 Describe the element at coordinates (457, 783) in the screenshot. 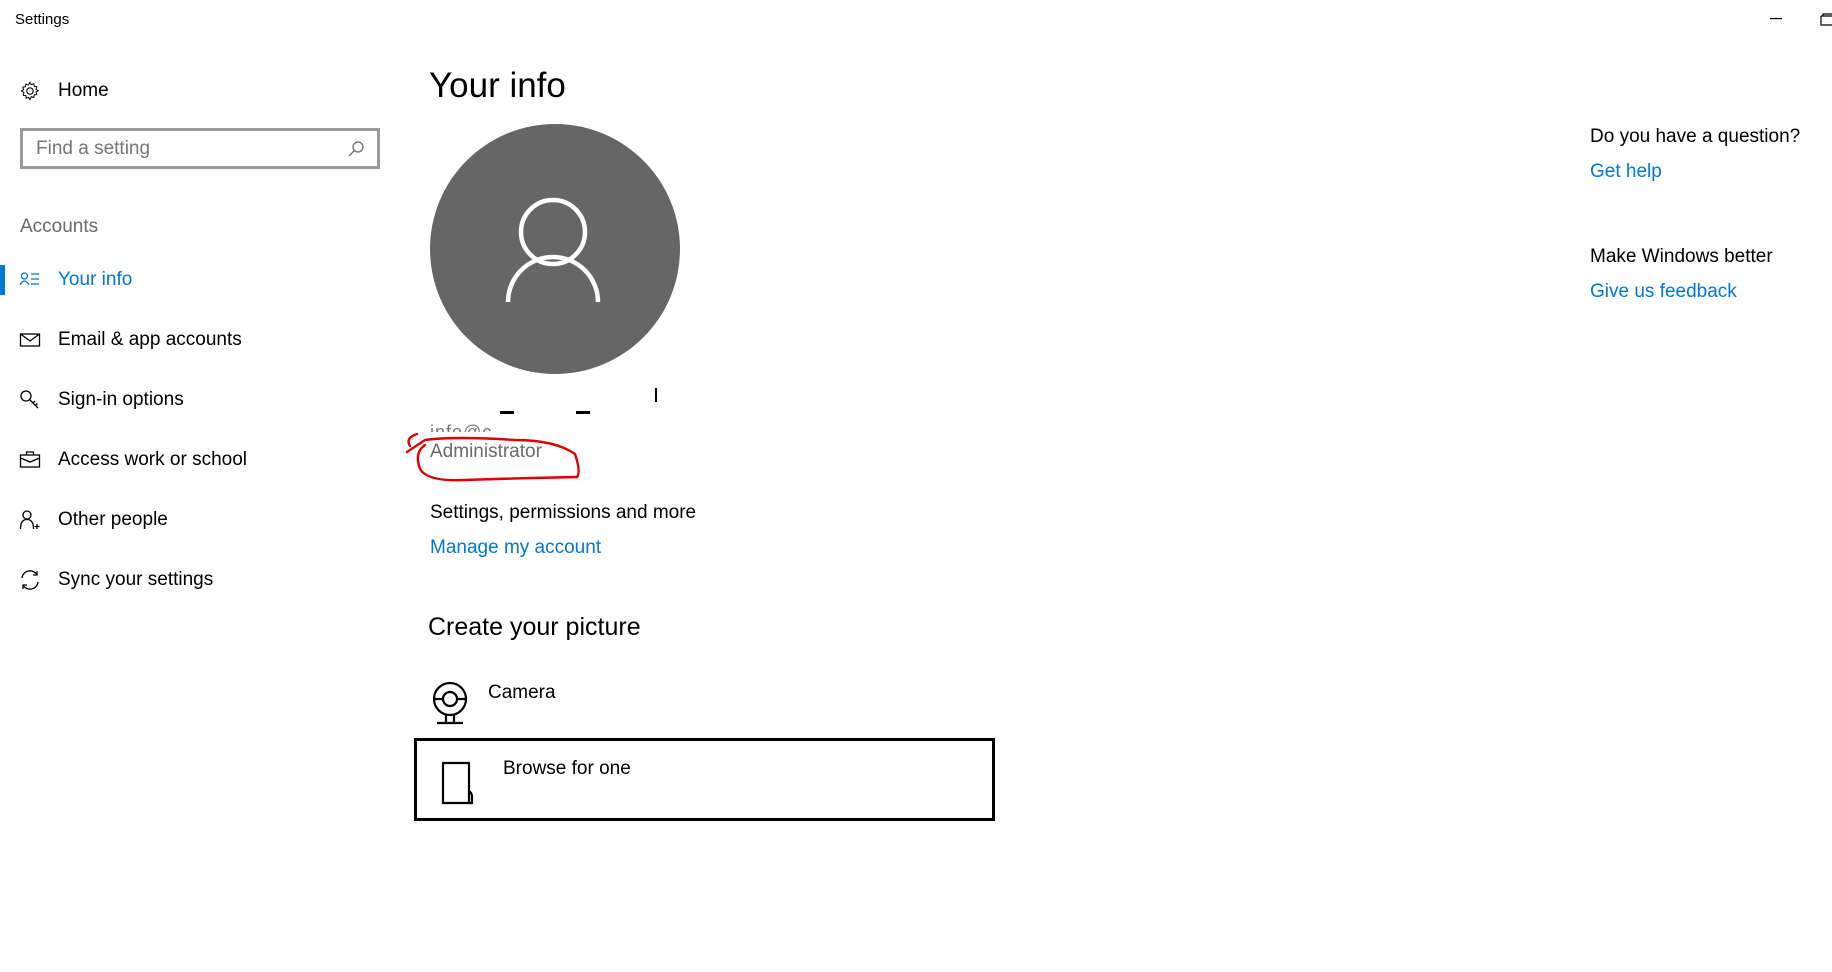

I see `document-icon` at that location.